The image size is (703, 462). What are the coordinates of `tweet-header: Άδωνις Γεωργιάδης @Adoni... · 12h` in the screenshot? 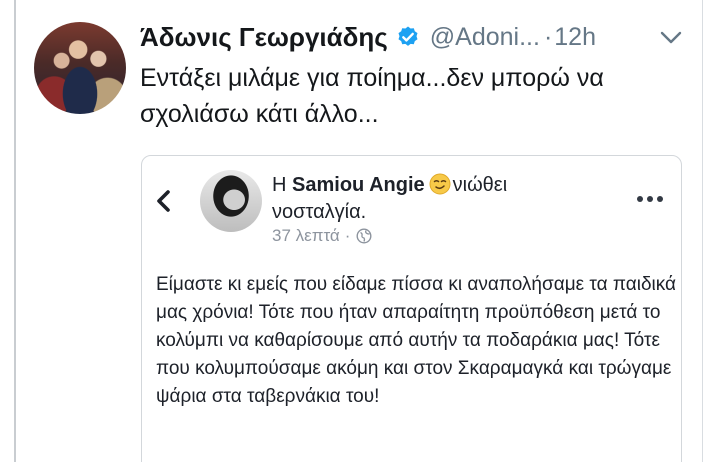 It's located at (368, 37).